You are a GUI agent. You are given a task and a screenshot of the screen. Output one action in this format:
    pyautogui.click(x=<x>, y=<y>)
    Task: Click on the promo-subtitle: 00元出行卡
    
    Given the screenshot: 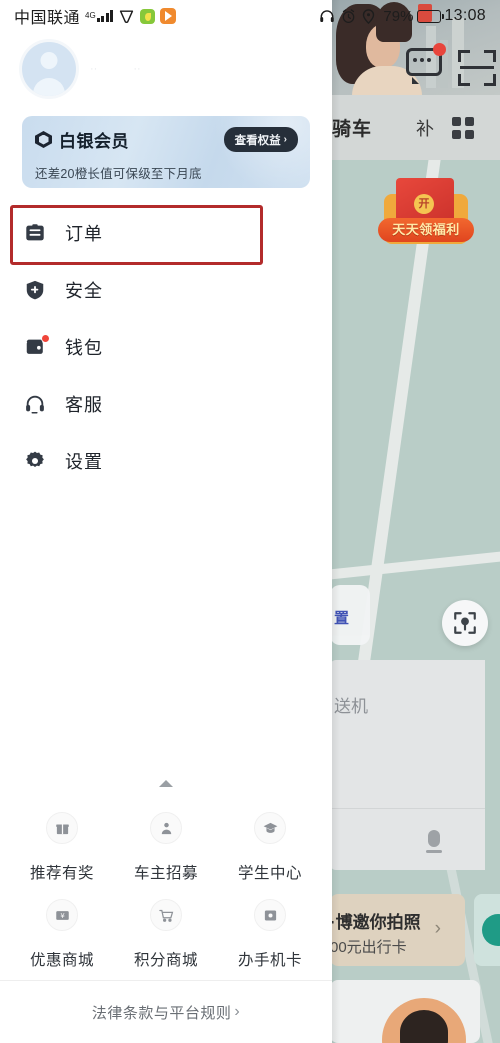 What is the action you would take?
    pyautogui.click(x=368, y=947)
    